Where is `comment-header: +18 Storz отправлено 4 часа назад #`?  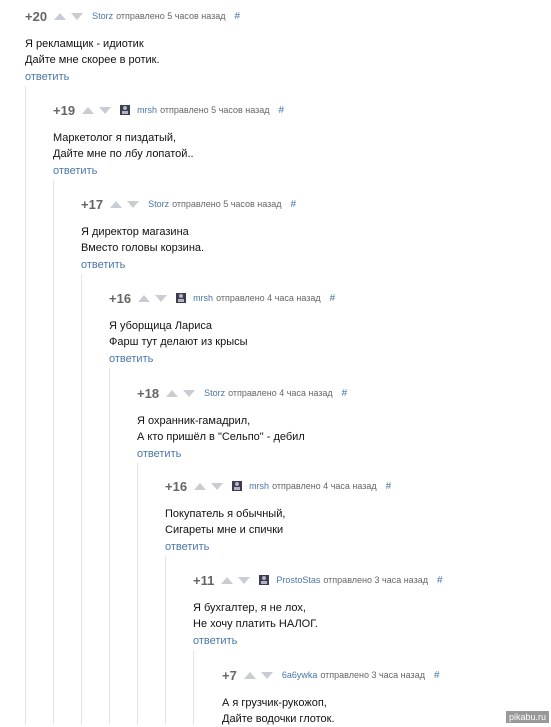 comment-header: +18 Storz отправлено 4 часа назад # is located at coordinates (242, 393).